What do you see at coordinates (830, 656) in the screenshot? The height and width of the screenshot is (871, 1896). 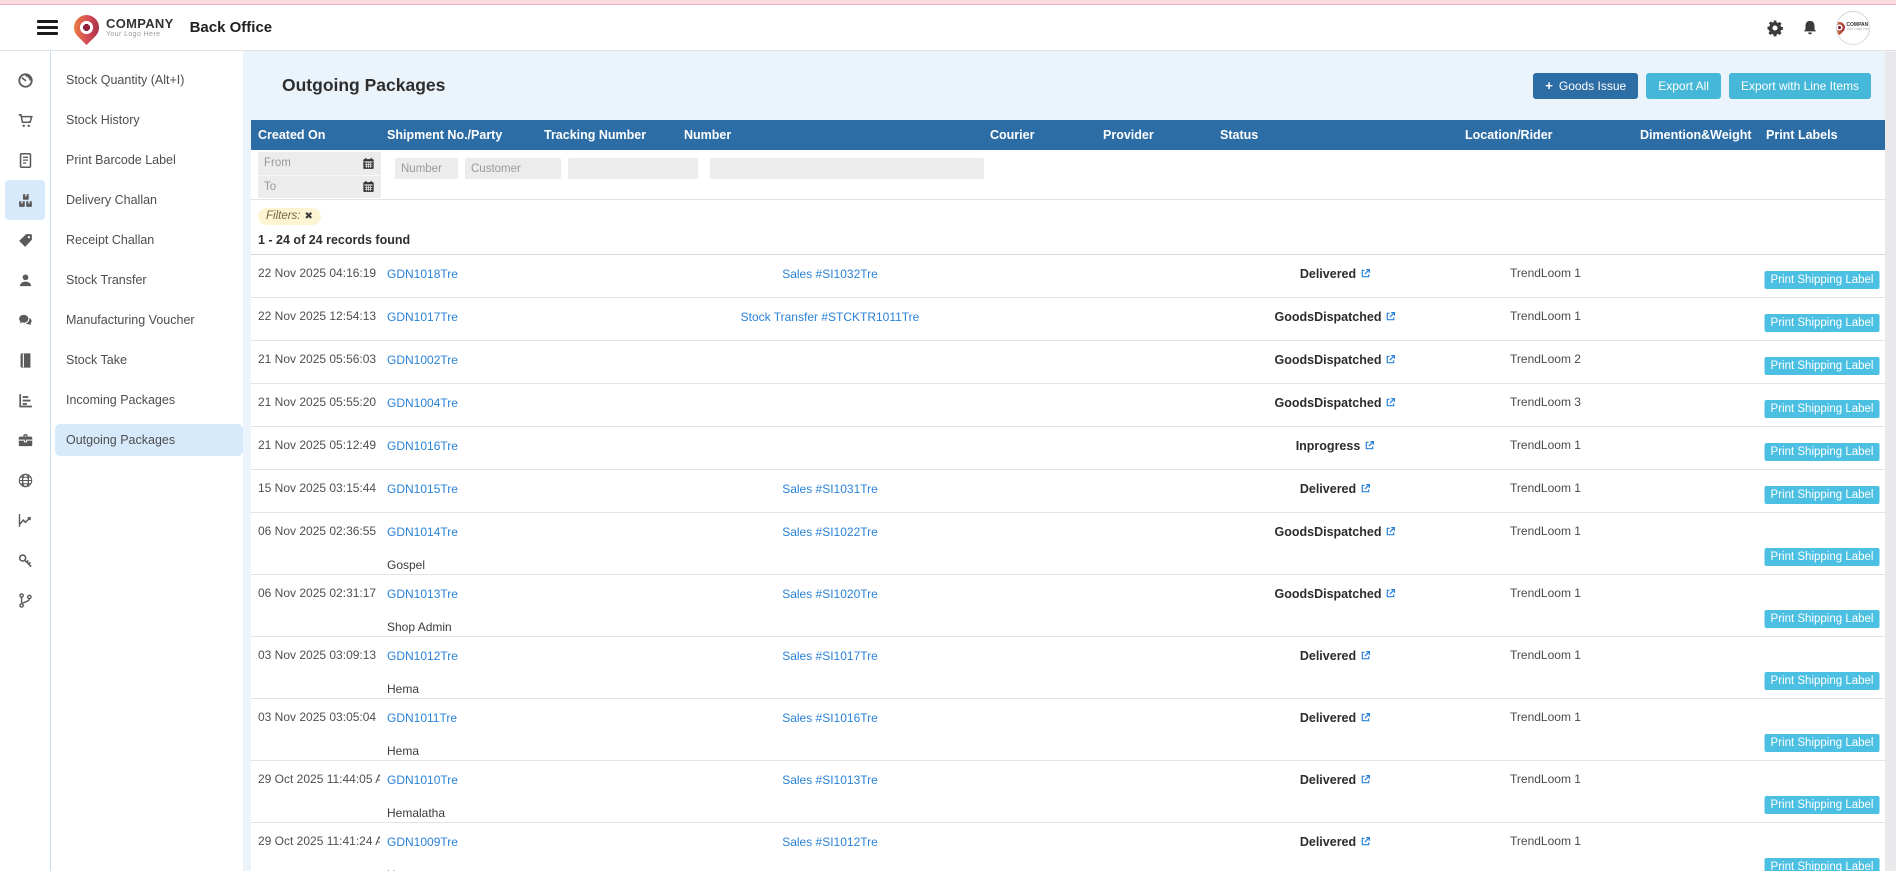 I see `number-link: Sales #SI1017Tre` at bounding box center [830, 656].